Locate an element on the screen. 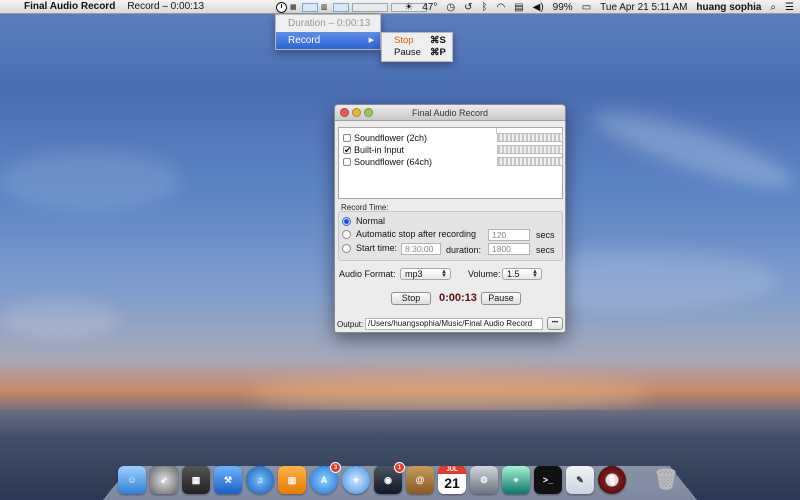 Image resolution: width=800 pixels, height=500 pixels. calendar-icon: JUL 21 is located at coordinates (452, 480).